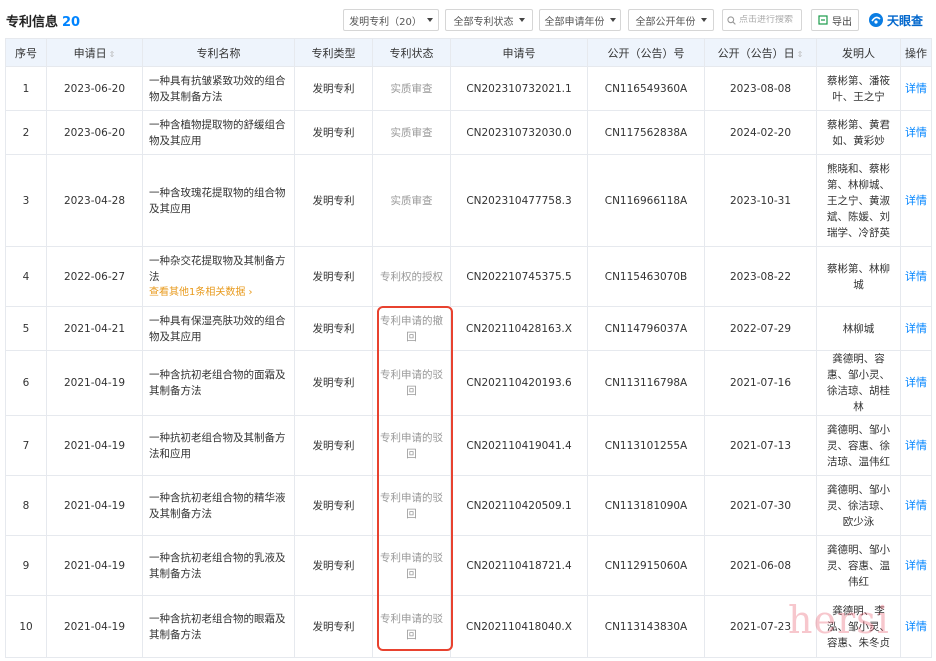  I want to click on row-publication-date: 2024-02-20, so click(760, 132).